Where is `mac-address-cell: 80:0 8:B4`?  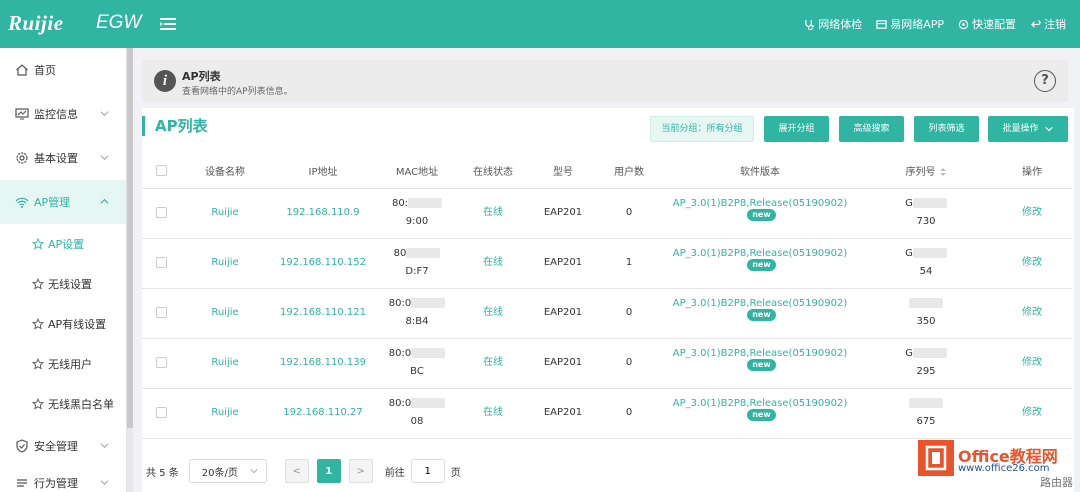
mac-address-cell: 80:0 8:B4 is located at coordinates (417, 313).